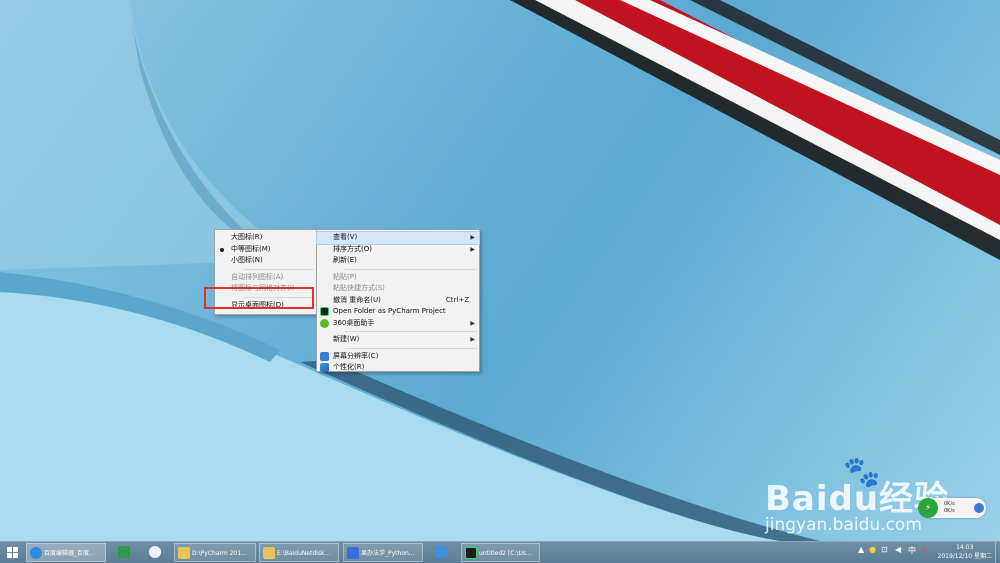 The width and height of the screenshot is (1000, 563). Describe the element at coordinates (949, 504) in the screenshot. I see `upload-speed: 0K/s` at that location.